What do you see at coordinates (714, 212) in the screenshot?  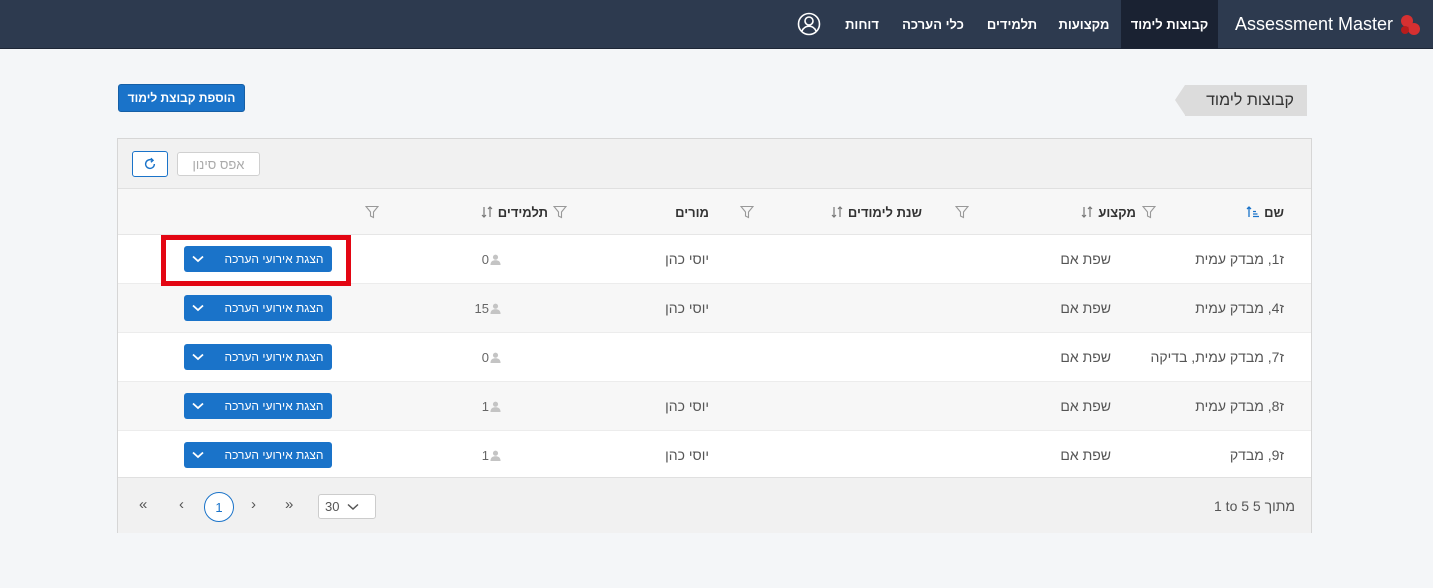 I see `grid-header: שם מקצוע שנת לימודים מורים תלמידים` at bounding box center [714, 212].